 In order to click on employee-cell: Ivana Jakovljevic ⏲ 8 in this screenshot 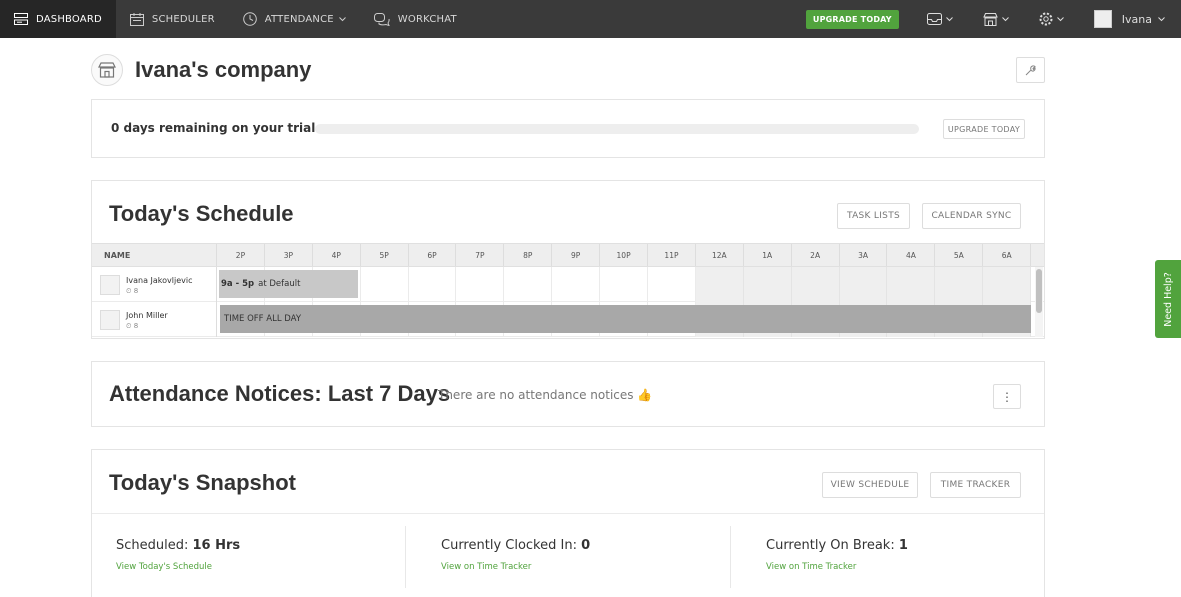, I will do `click(154, 284)`.